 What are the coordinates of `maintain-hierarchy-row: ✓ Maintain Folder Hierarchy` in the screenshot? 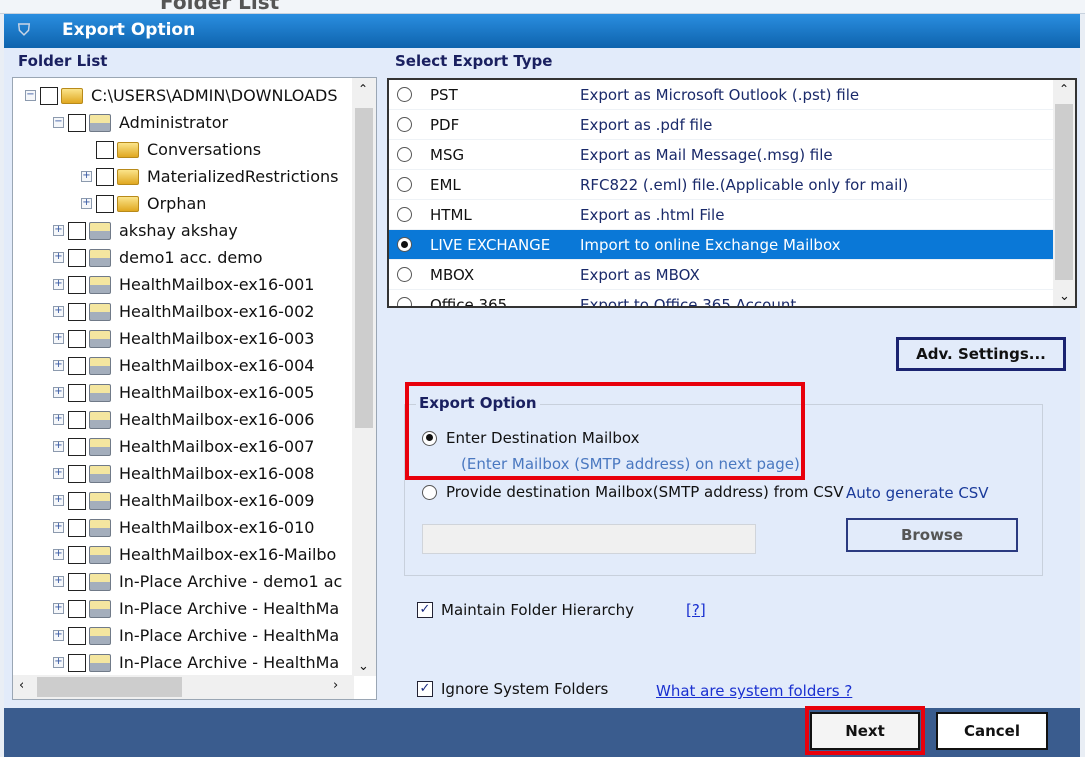 It's located at (525, 610).